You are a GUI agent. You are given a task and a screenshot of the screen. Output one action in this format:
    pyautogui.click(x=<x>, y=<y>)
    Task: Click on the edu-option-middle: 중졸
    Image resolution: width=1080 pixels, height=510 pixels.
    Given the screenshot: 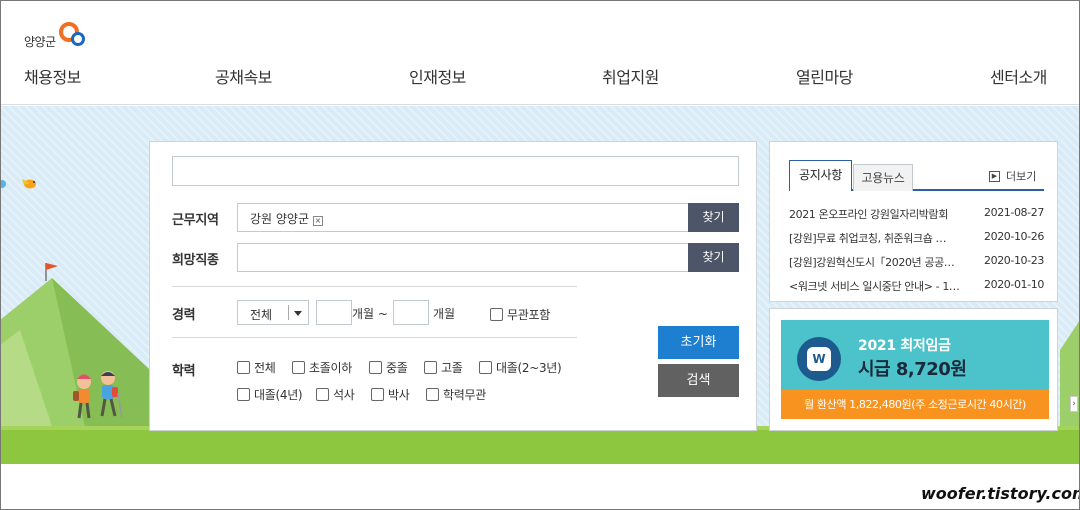 What is the action you would take?
    pyautogui.click(x=388, y=367)
    